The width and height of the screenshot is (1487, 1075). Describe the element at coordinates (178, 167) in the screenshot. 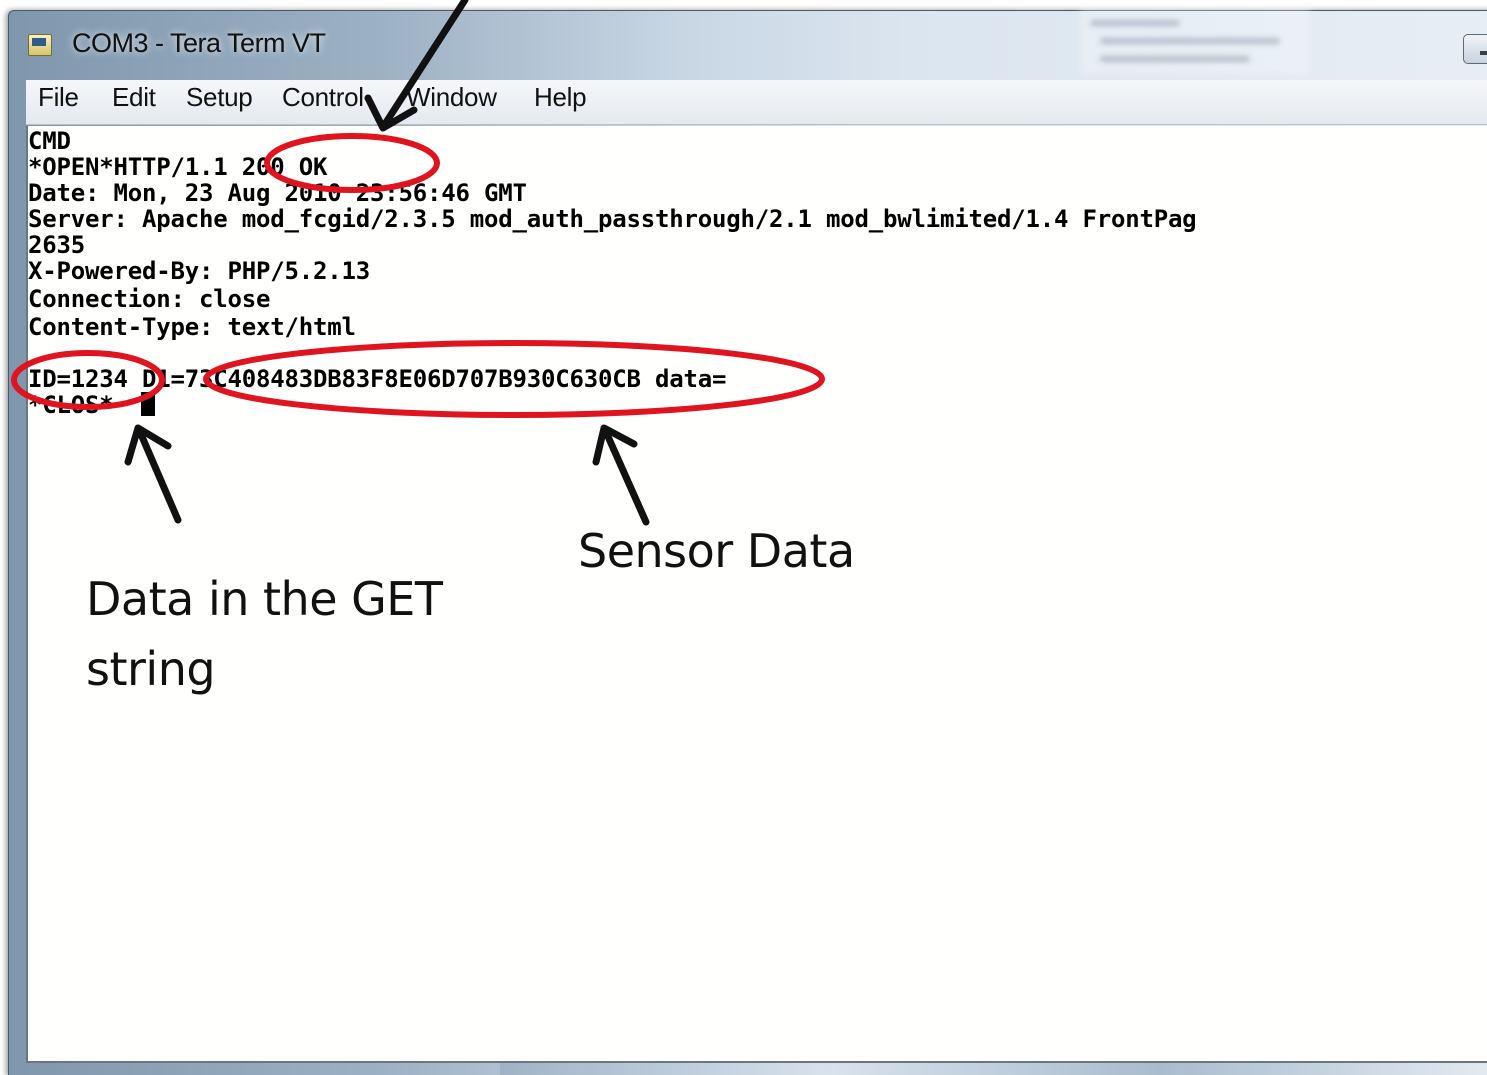

I see `terminal-line: *OPEN*HTTP/1.1 200 OK` at that location.